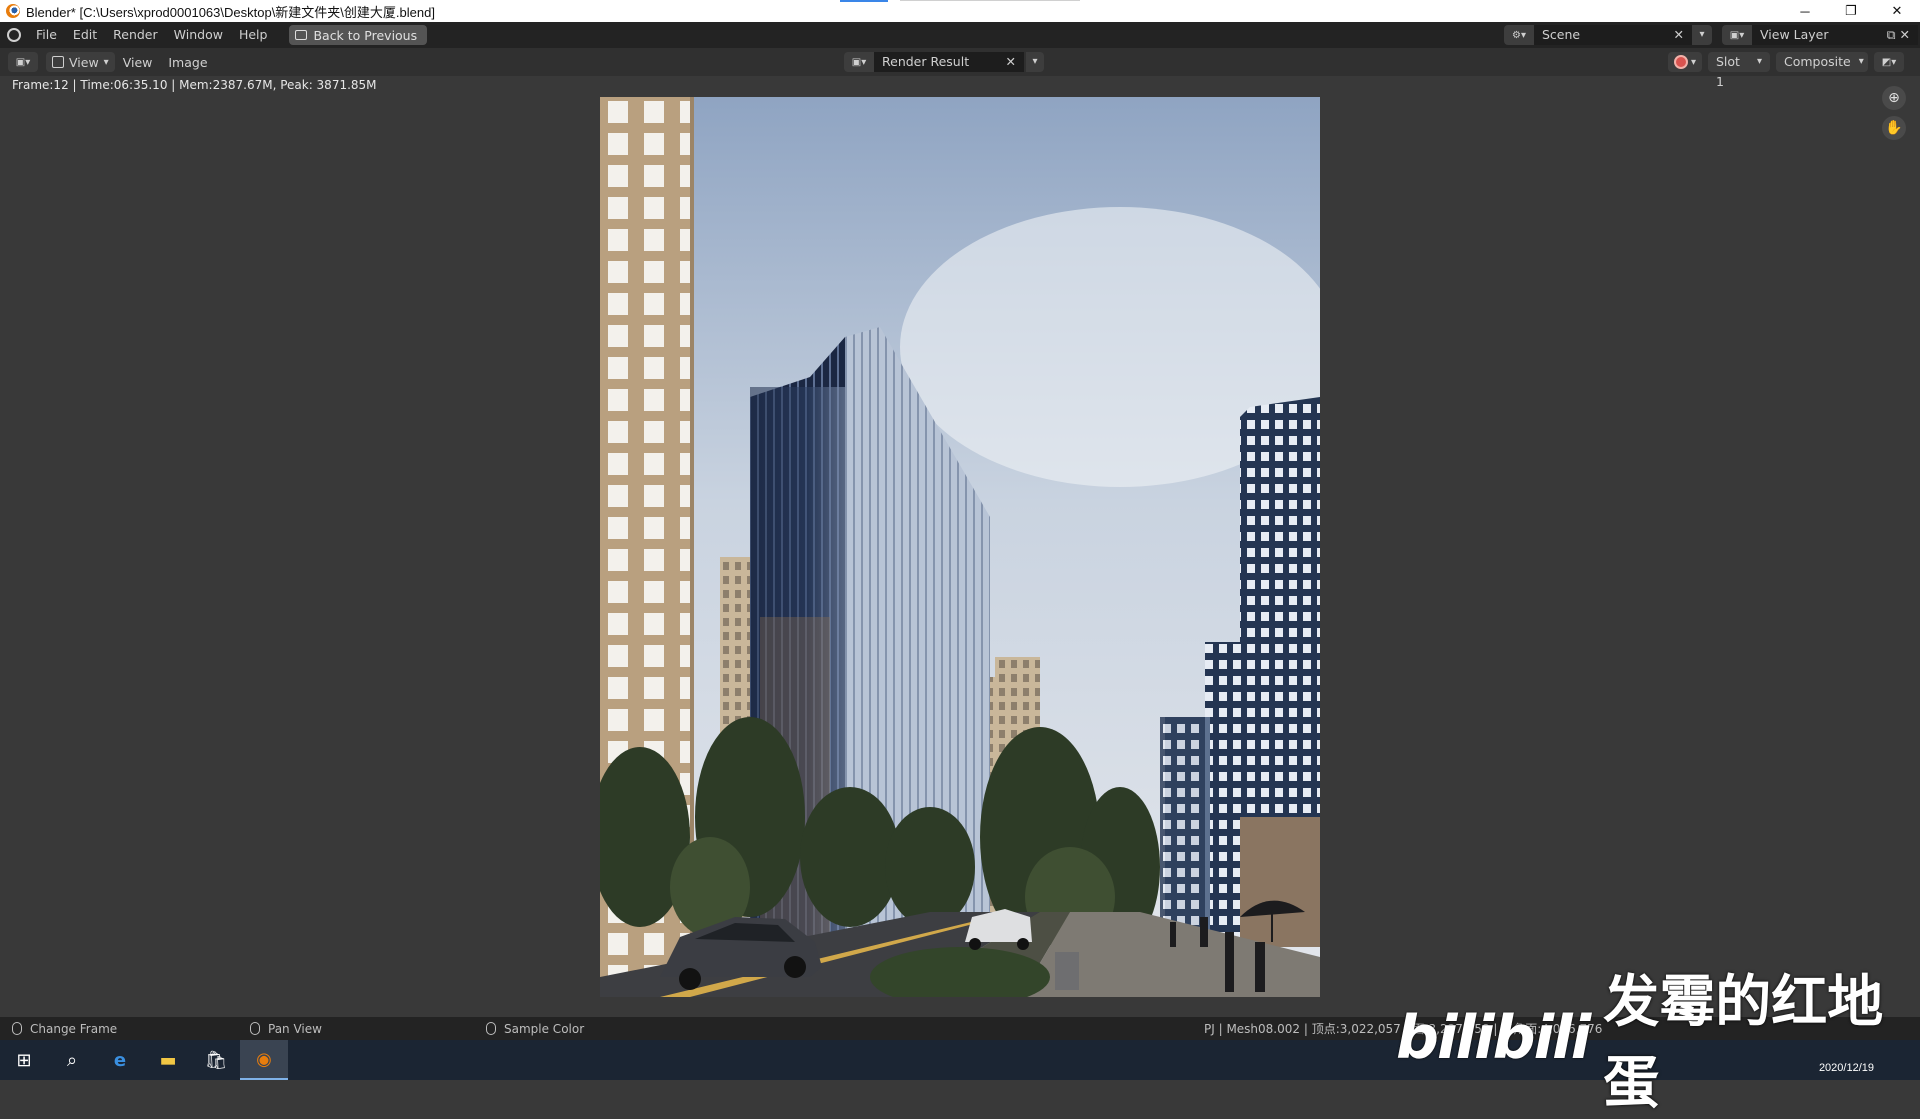  What do you see at coordinates (1702, 35) in the screenshot?
I see `scene-dropdown-icon: ▾` at bounding box center [1702, 35].